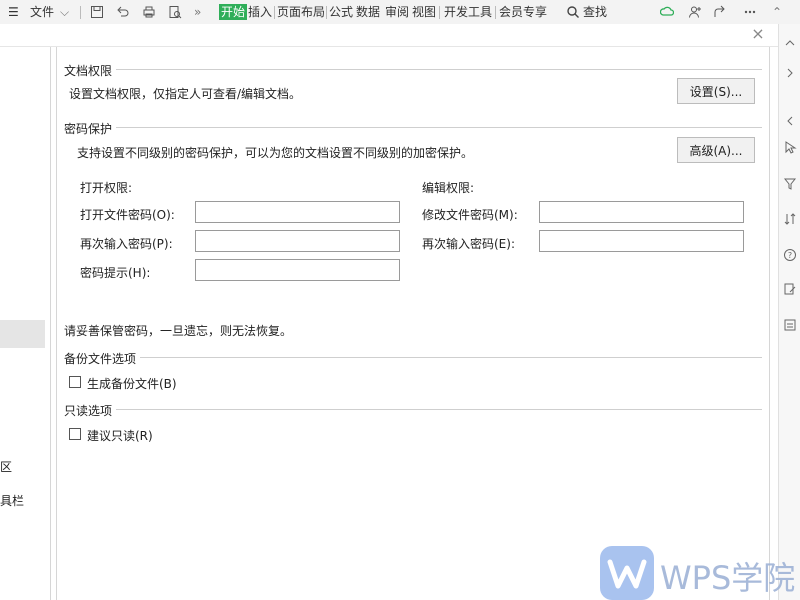 The width and height of the screenshot is (800, 600). Describe the element at coordinates (448, 188) in the screenshot. I see `edit-permission-label: 编辑权限:` at that location.